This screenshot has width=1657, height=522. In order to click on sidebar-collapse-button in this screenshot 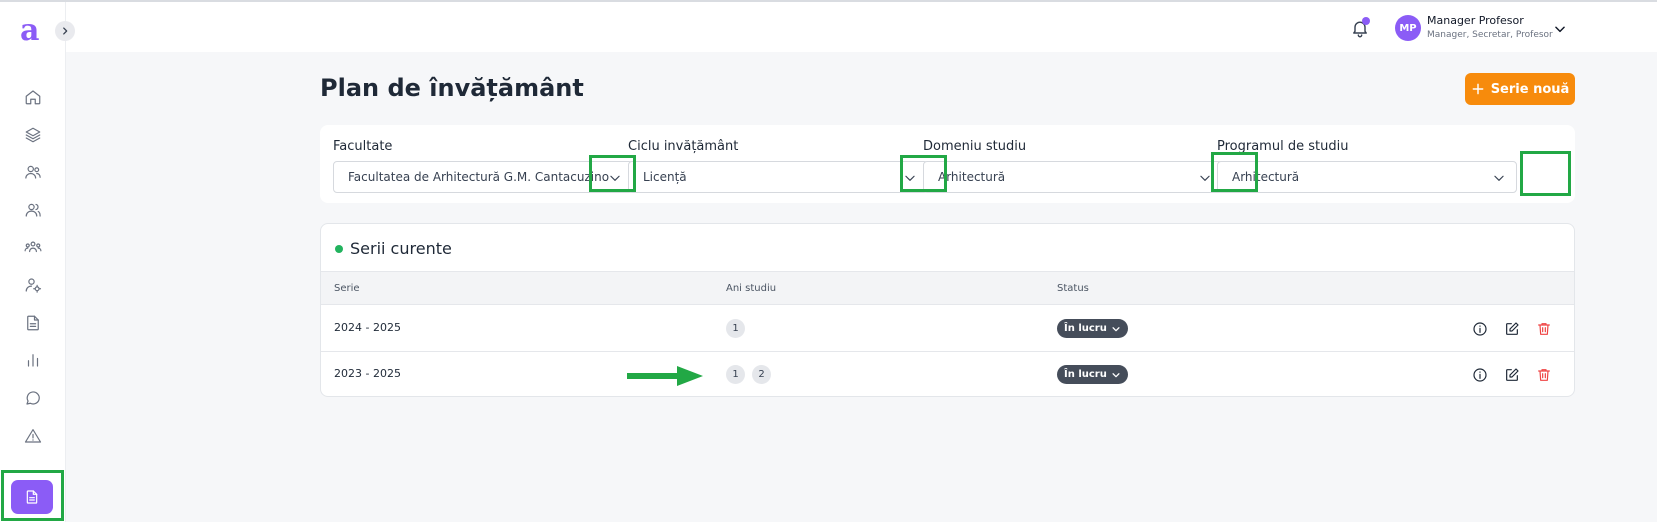, I will do `click(65, 31)`.